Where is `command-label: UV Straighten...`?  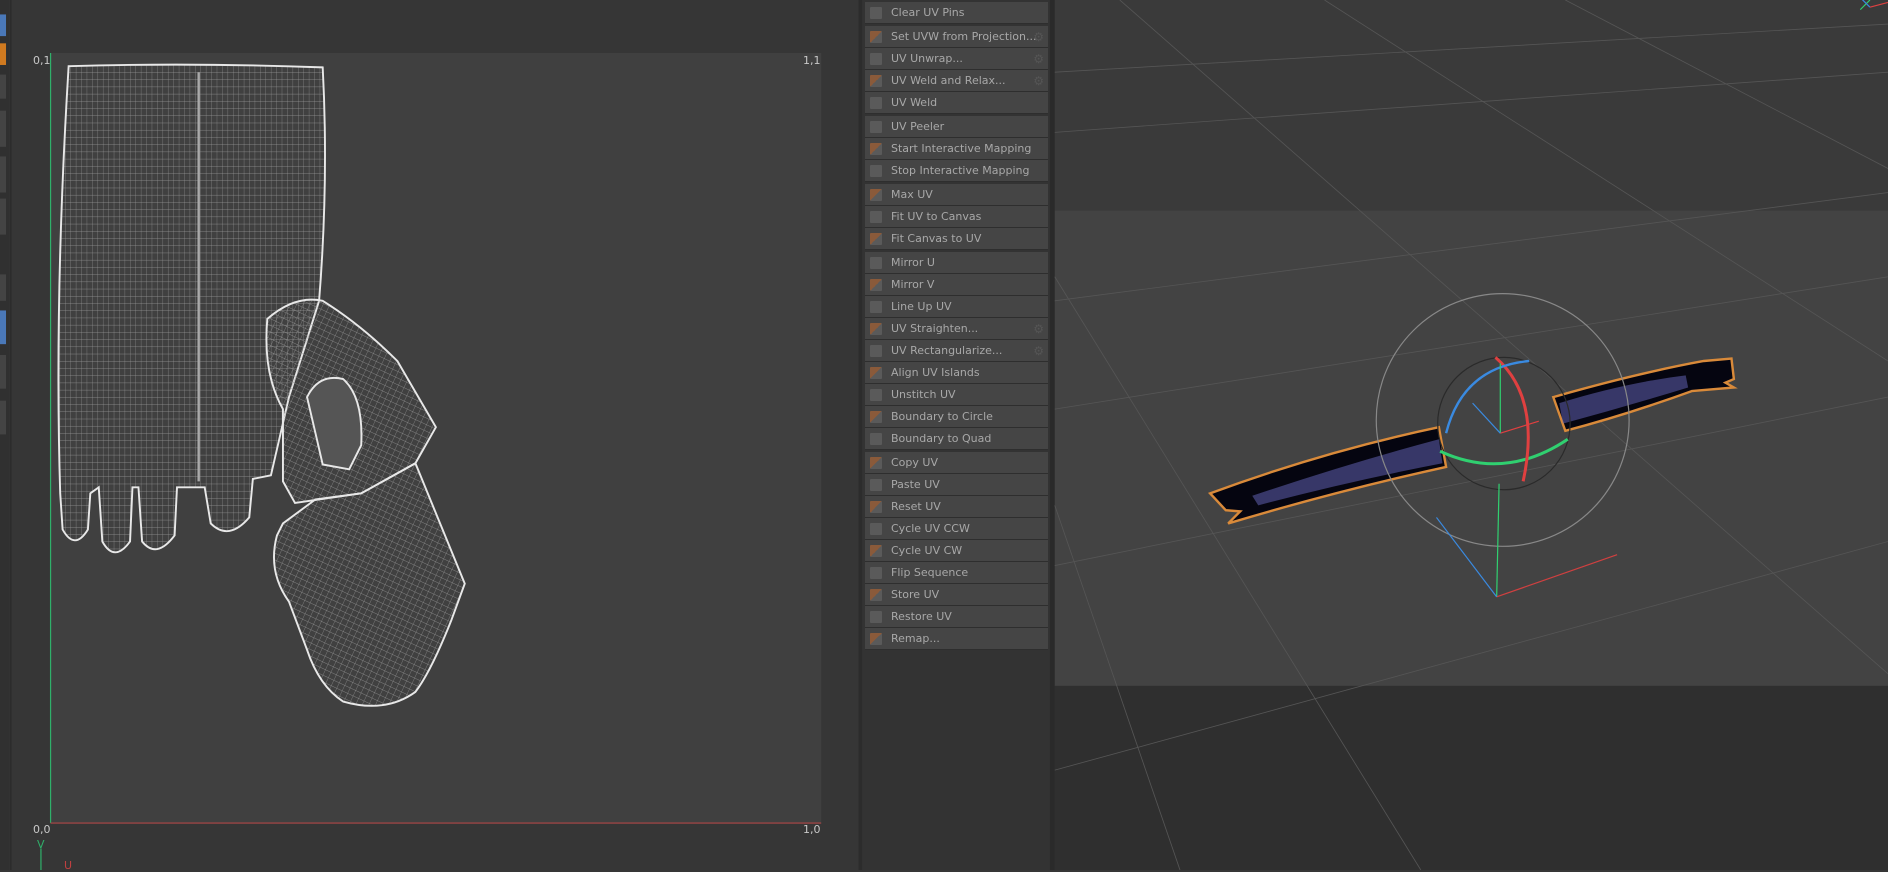 command-label: UV Straighten... is located at coordinates (935, 328).